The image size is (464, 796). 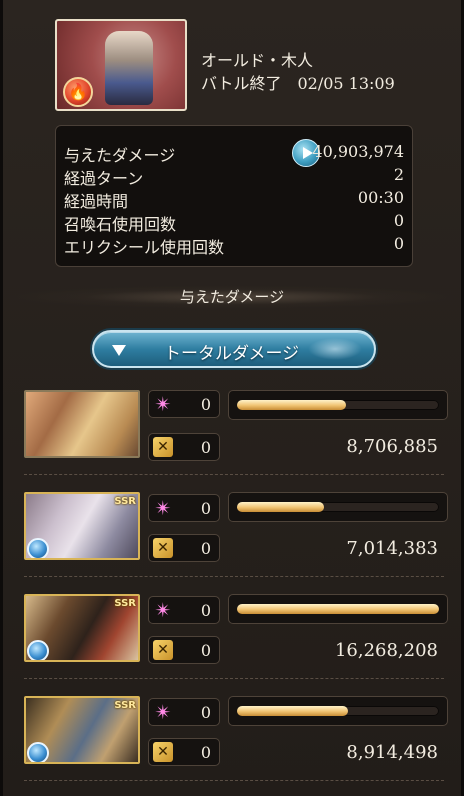 I want to click on party-member-row: SSR ✴ 0 ✕ 0 7,014,383, so click(x=236, y=536).